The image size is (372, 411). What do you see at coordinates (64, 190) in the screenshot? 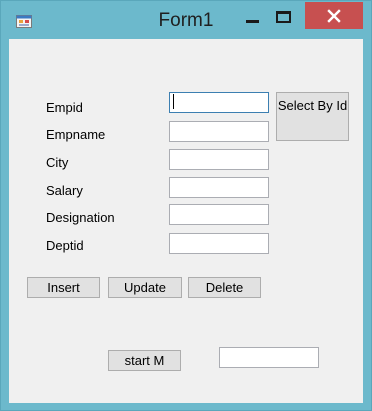
I see `salary-label: Salary` at bounding box center [64, 190].